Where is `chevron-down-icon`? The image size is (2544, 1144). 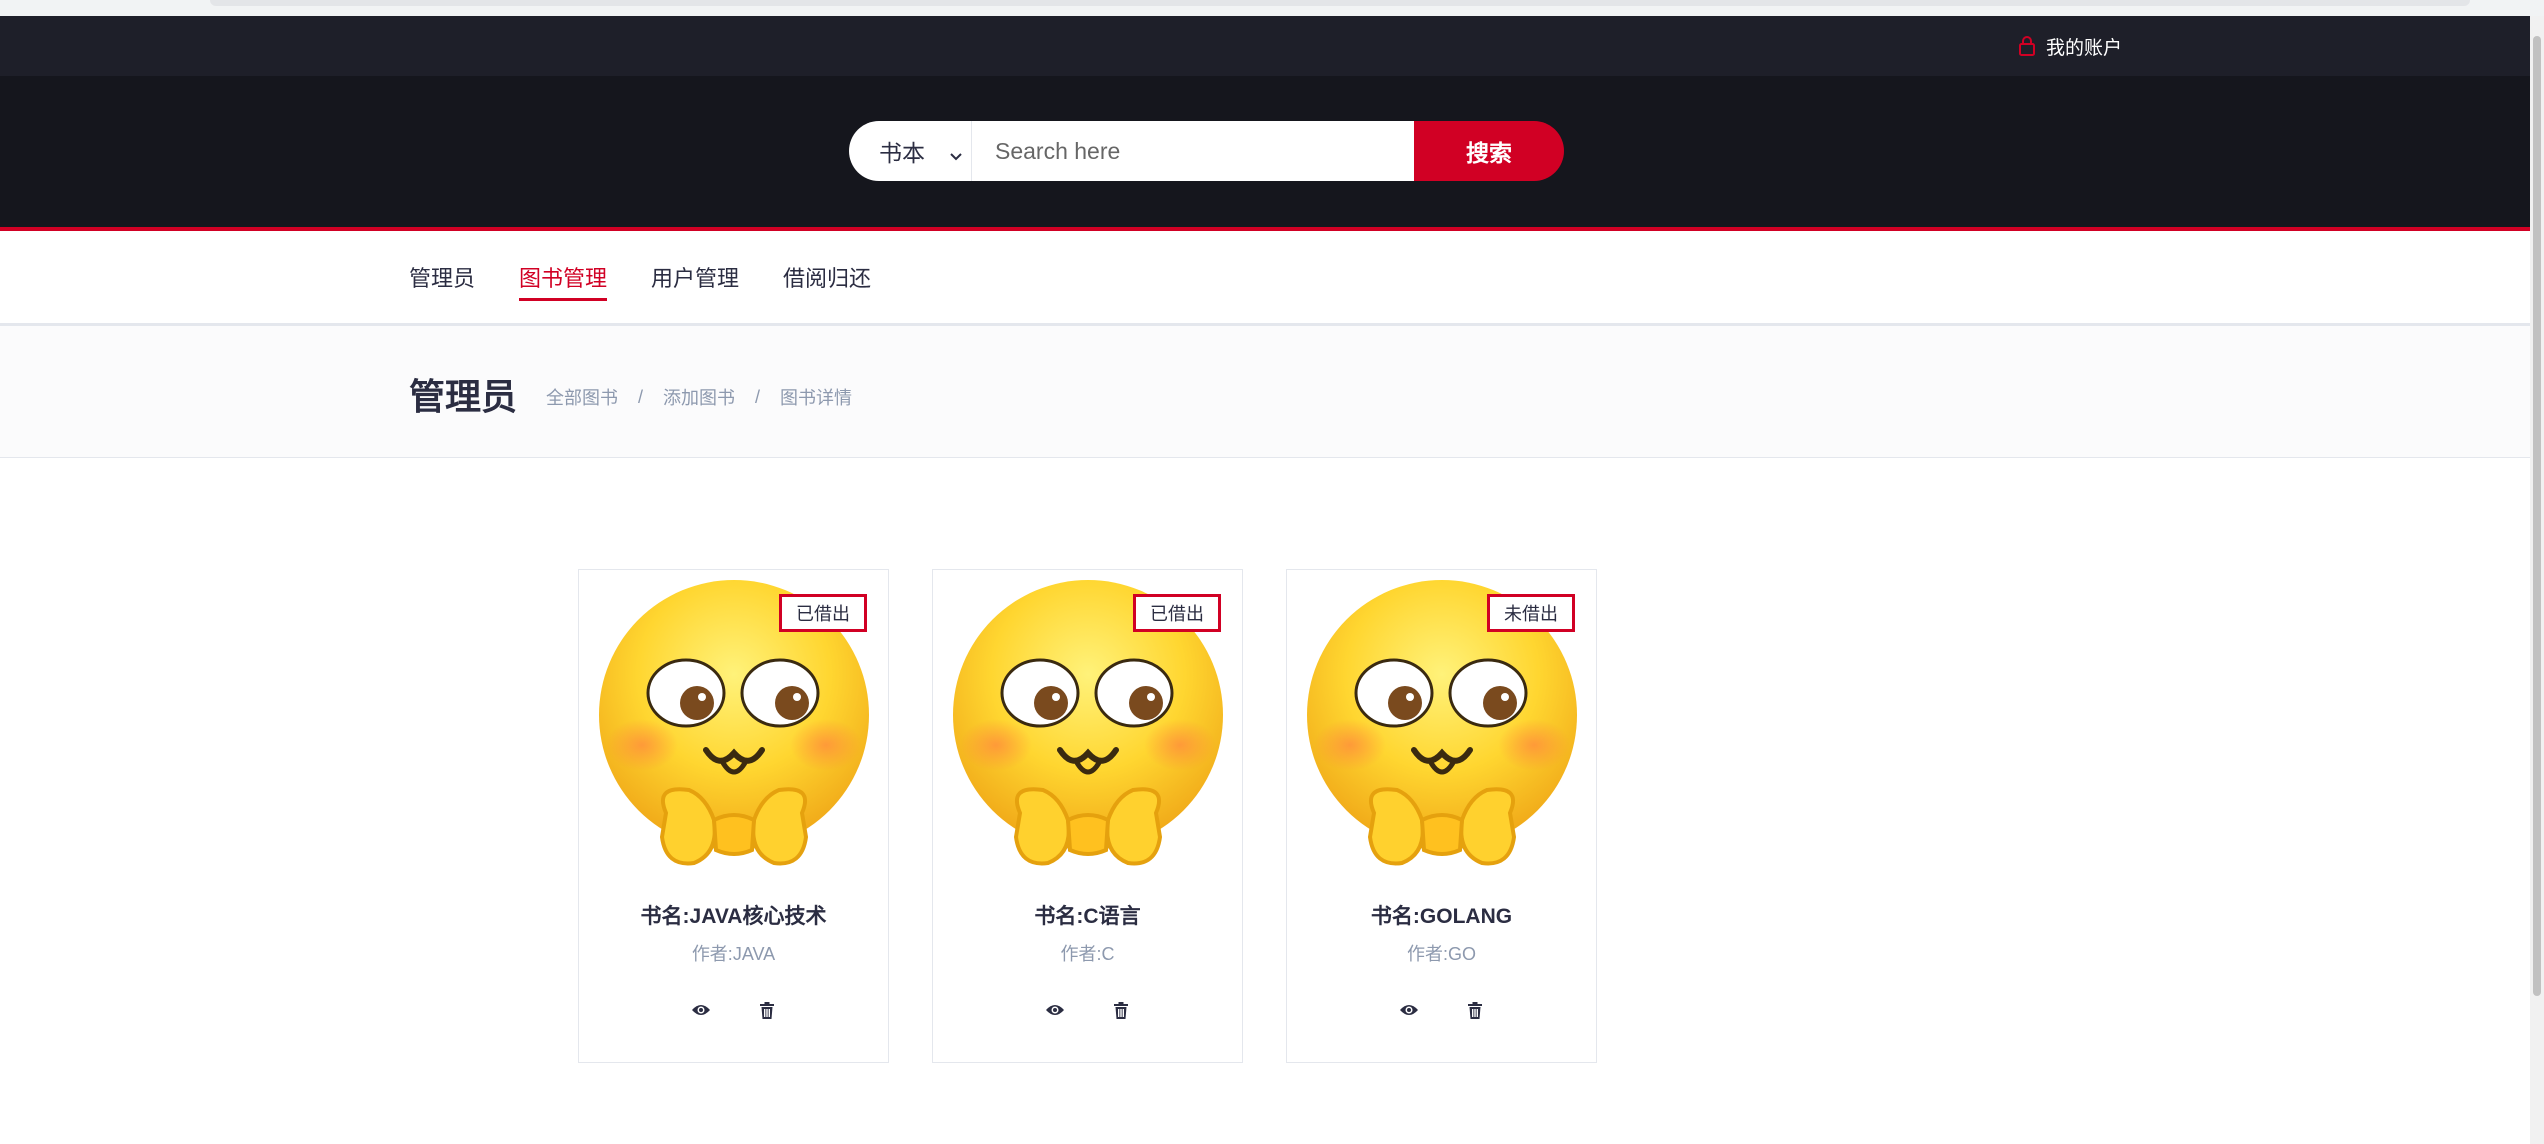
chevron-down-icon is located at coordinates (956, 152).